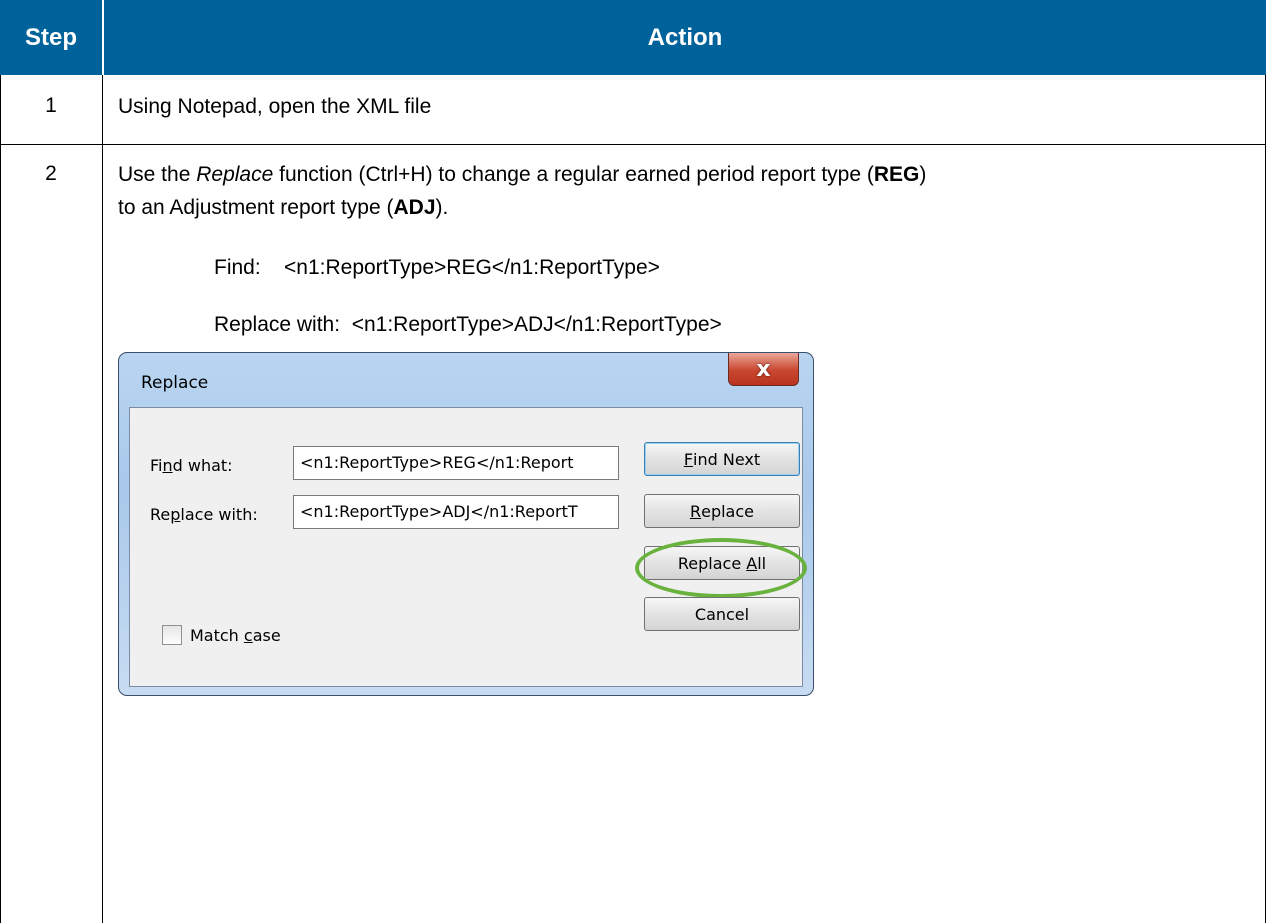  I want to click on table-column-divider, so click(102, 499).